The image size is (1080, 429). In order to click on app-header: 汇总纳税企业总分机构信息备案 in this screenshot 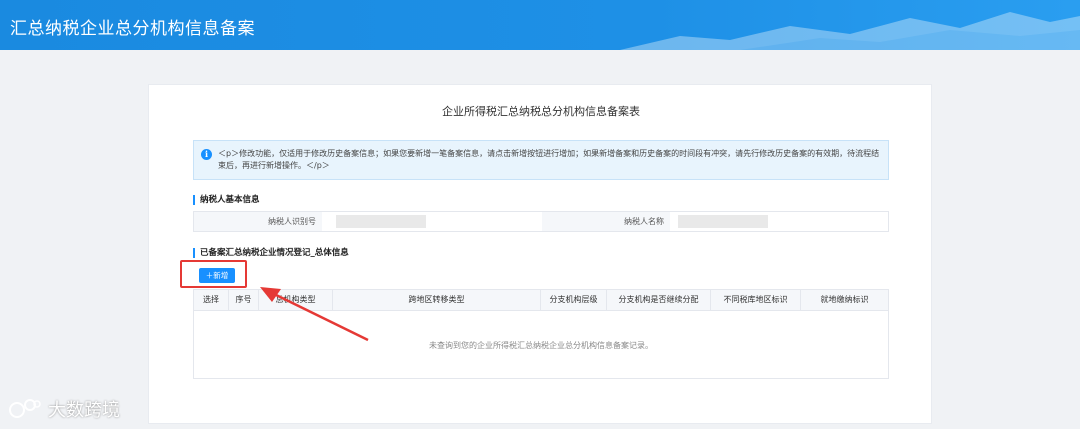, I will do `click(540, 25)`.